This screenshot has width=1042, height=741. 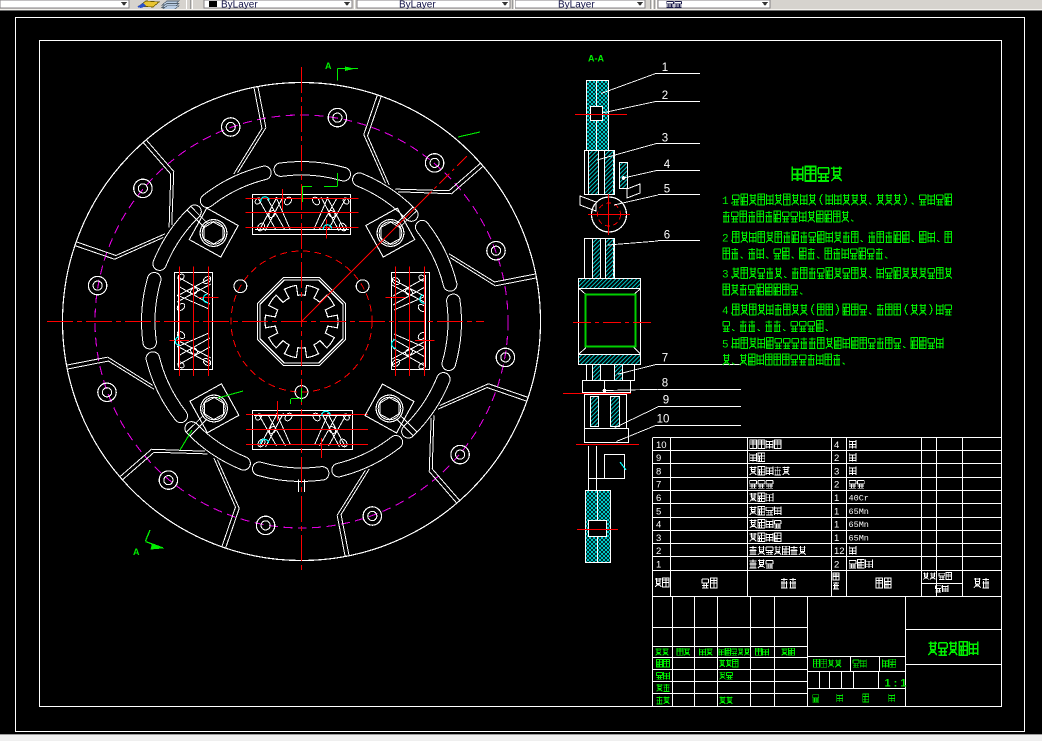 I want to click on svg-text: 4., so click(x=728, y=312).